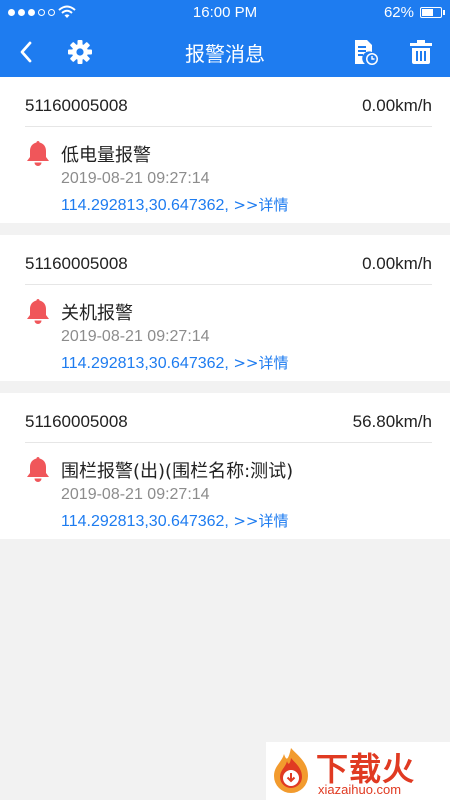 The image size is (450, 800). I want to click on page-title: 报警消息, so click(225, 54).